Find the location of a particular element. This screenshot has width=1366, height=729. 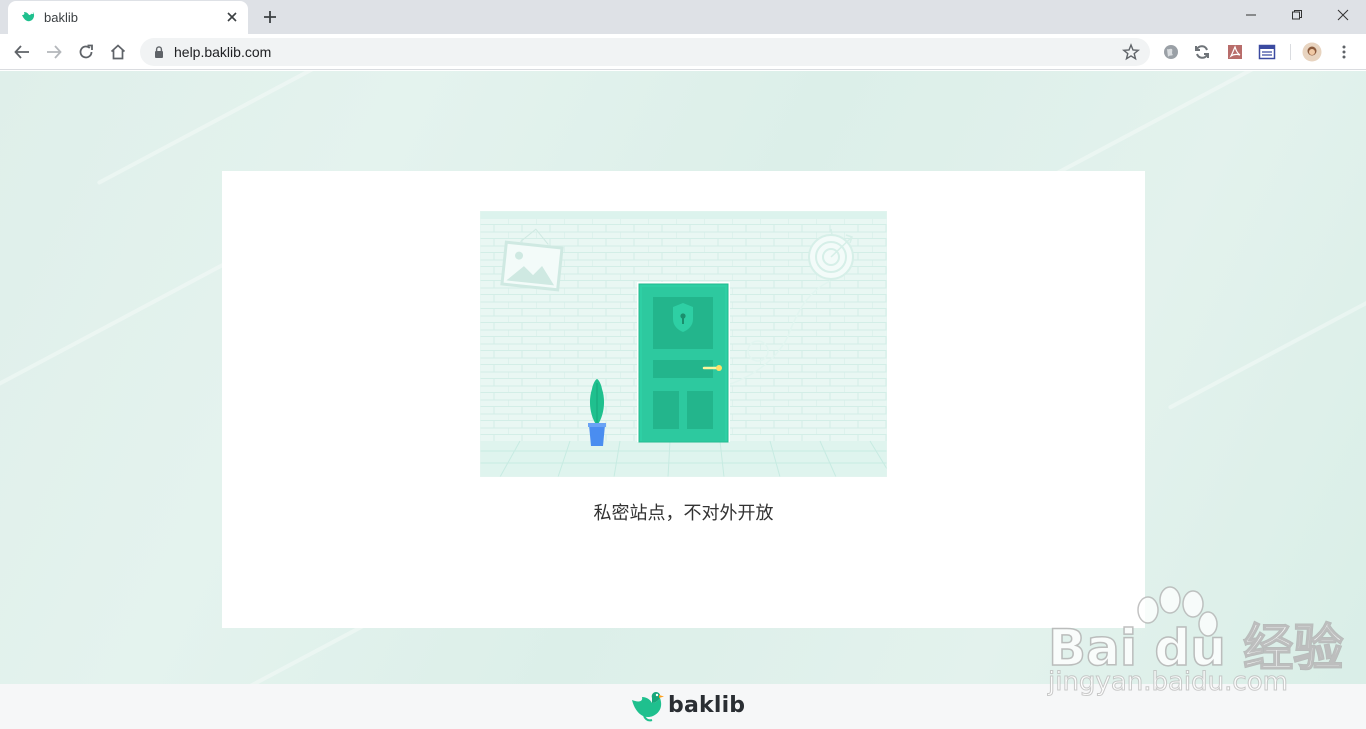

baklib-bird-icon is located at coordinates (28, 17).